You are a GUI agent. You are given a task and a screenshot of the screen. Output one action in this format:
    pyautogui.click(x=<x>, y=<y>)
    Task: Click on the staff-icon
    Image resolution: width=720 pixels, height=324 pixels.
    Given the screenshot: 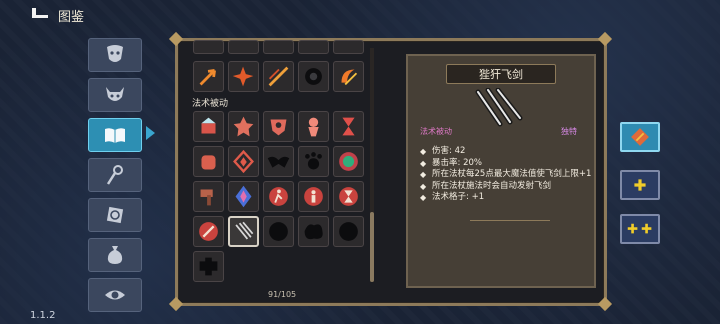 What is the action you would take?
    pyautogui.click(x=114, y=175)
    